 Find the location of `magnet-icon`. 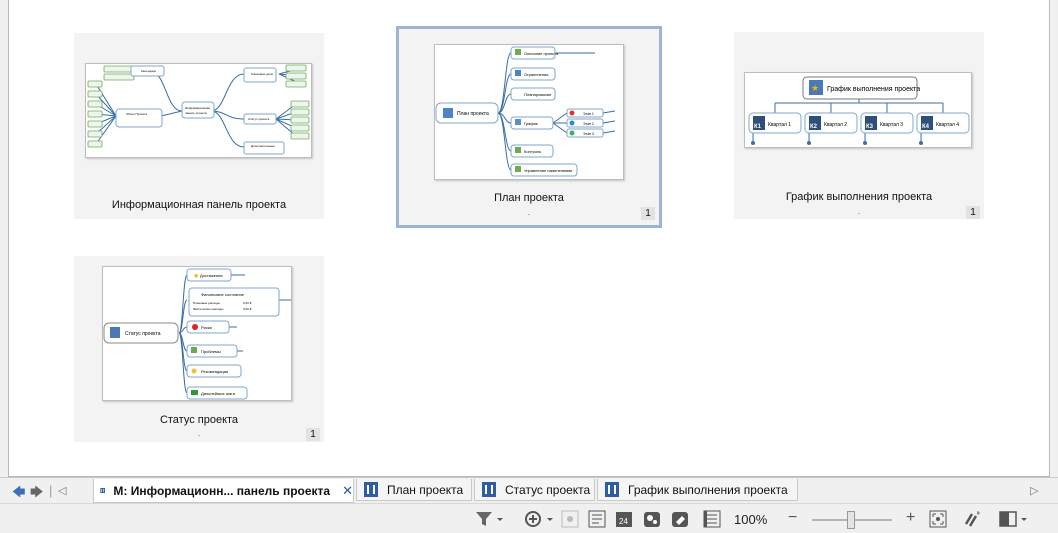

magnet-icon is located at coordinates (972, 519).